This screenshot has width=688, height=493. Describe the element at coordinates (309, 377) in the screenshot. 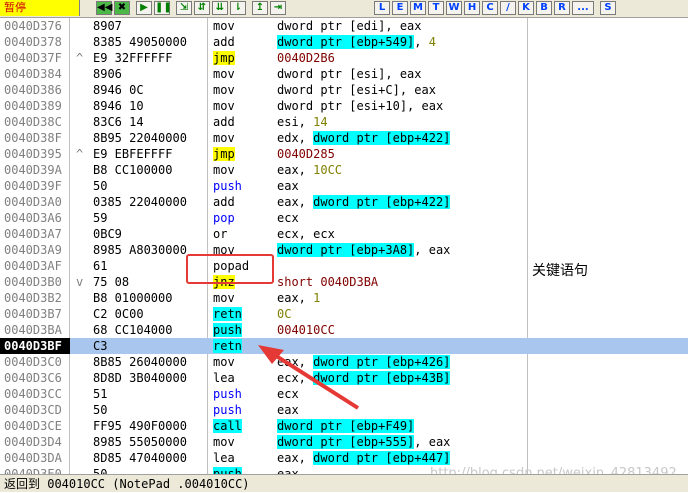

I see `annotation-arrow` at that location.